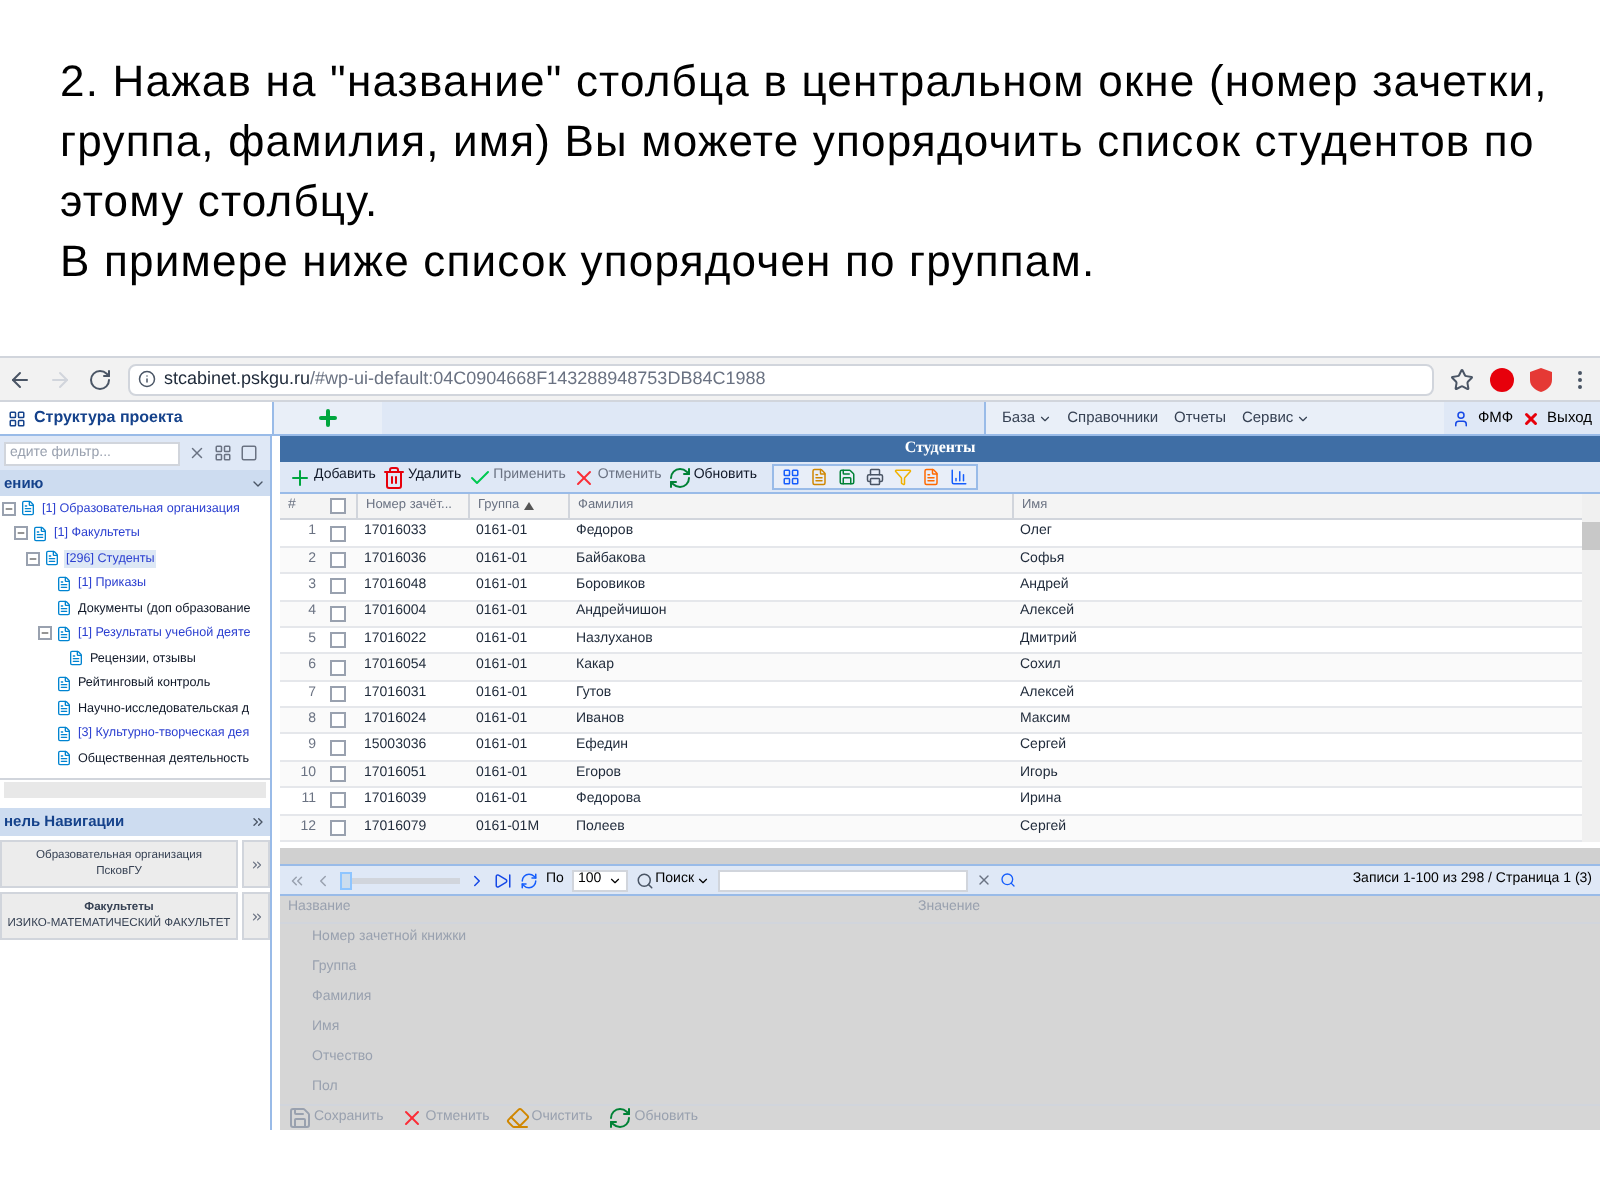 The width and height of the screenshot is (1600, 1200). What do you see at coordinates (1462, 379) in the screenshot?
I see `star-icon` at bounding box center [1462, 379].